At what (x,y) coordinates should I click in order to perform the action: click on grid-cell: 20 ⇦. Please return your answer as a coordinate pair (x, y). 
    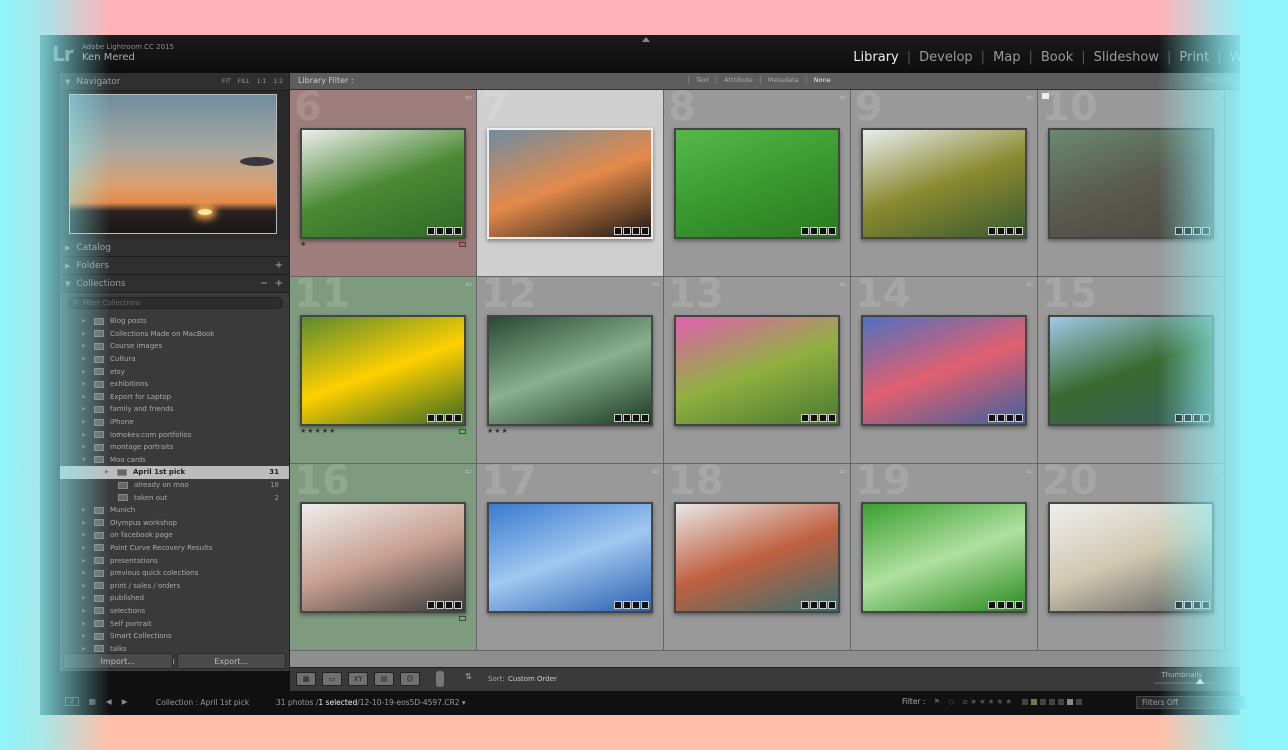
    Looking at the image, I should click on (1131, 554).